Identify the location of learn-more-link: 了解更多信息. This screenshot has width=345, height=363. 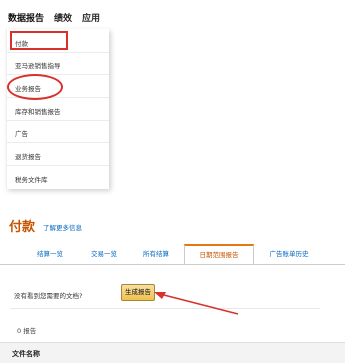
(62, 227).